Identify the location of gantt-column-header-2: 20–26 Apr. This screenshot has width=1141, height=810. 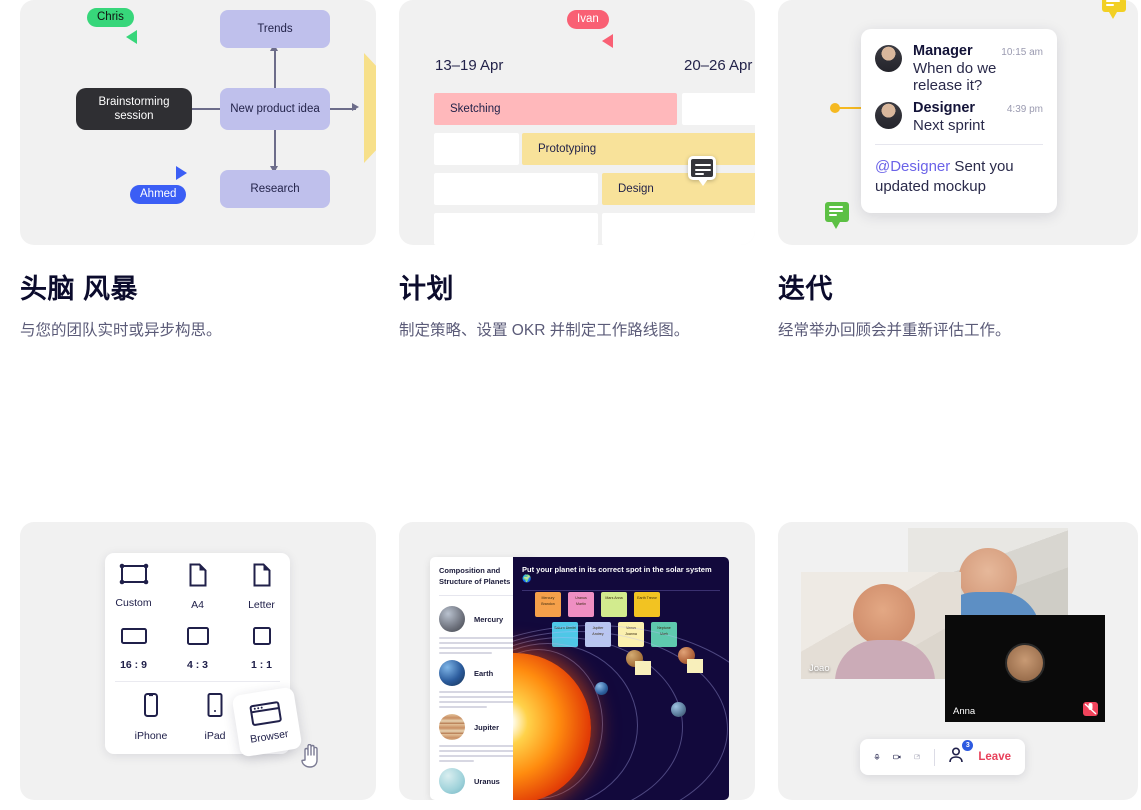
(718, 65).